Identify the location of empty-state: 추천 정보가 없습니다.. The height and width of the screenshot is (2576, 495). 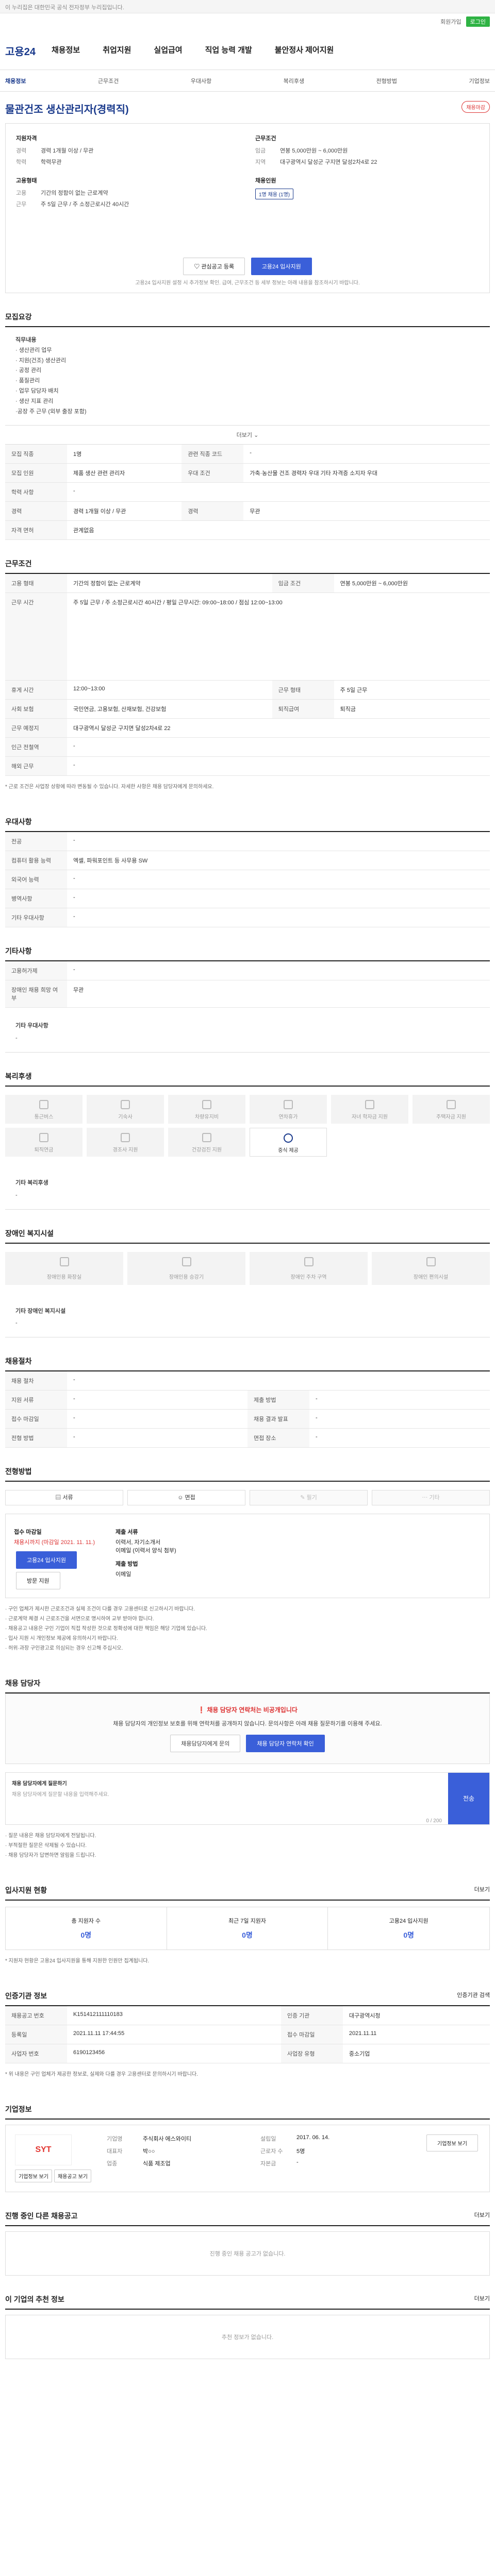
(247, 2337).